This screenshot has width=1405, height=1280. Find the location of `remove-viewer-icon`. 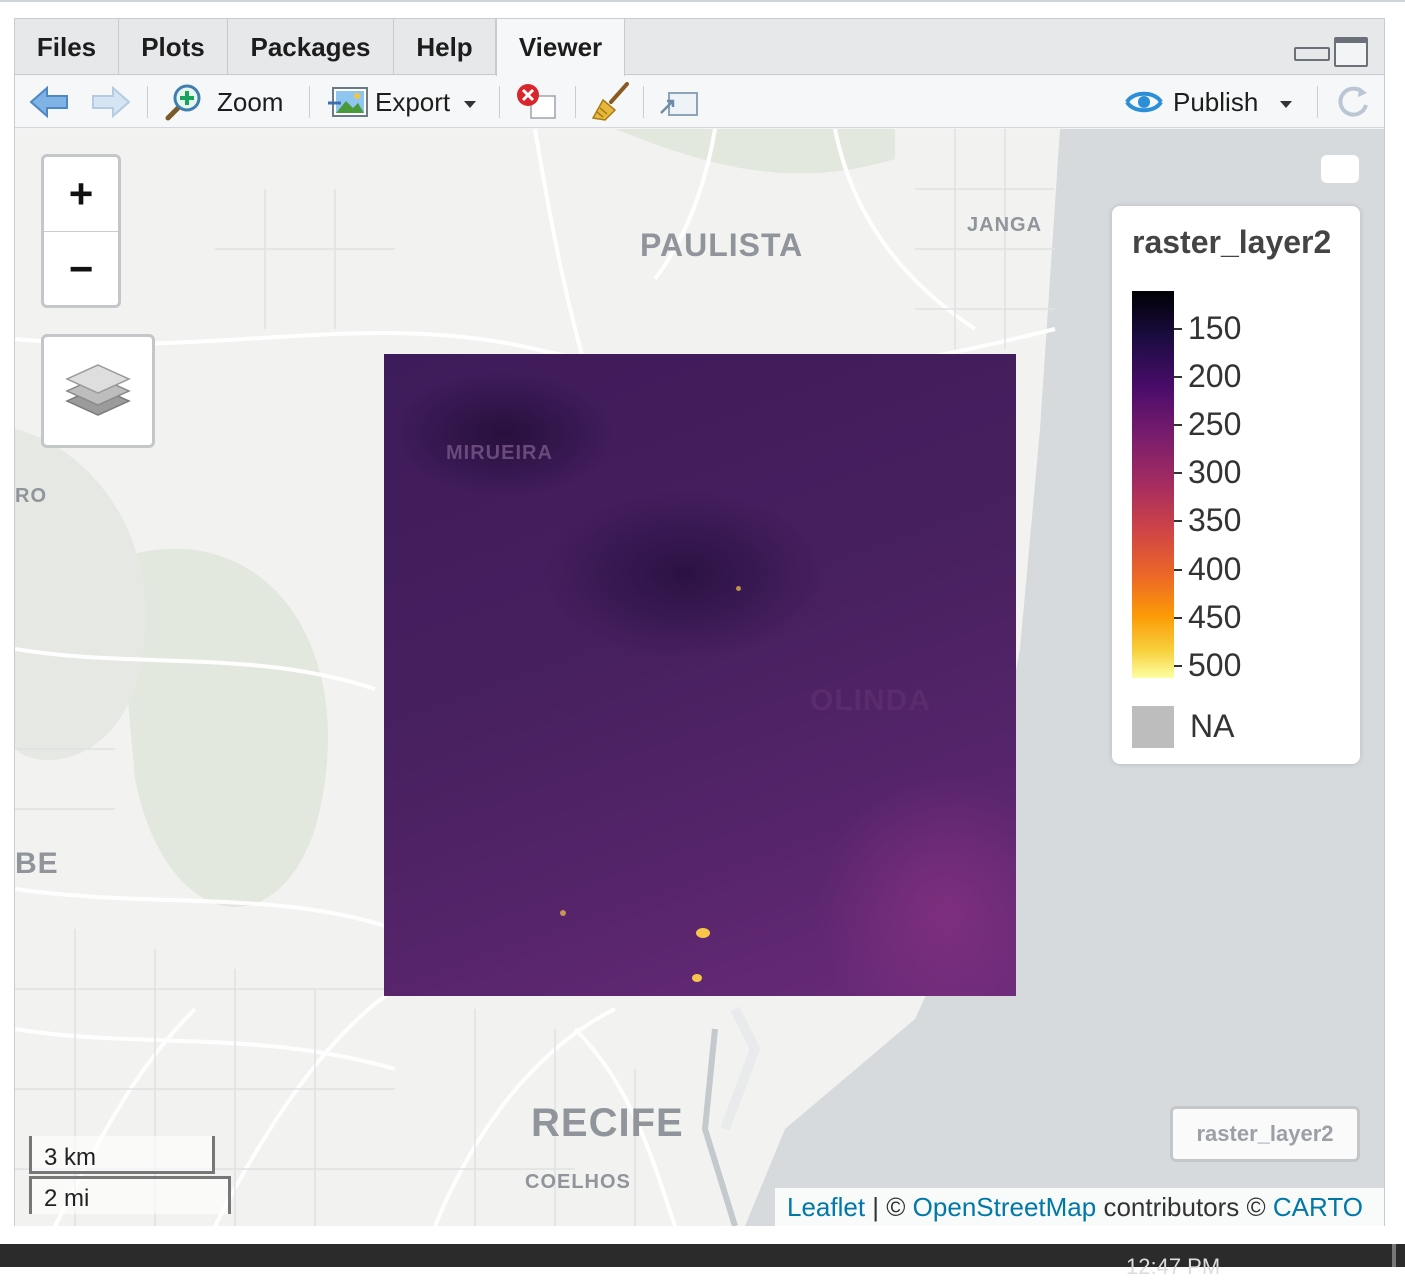

remove-viewer-icon is located at coordinates (536, 101).